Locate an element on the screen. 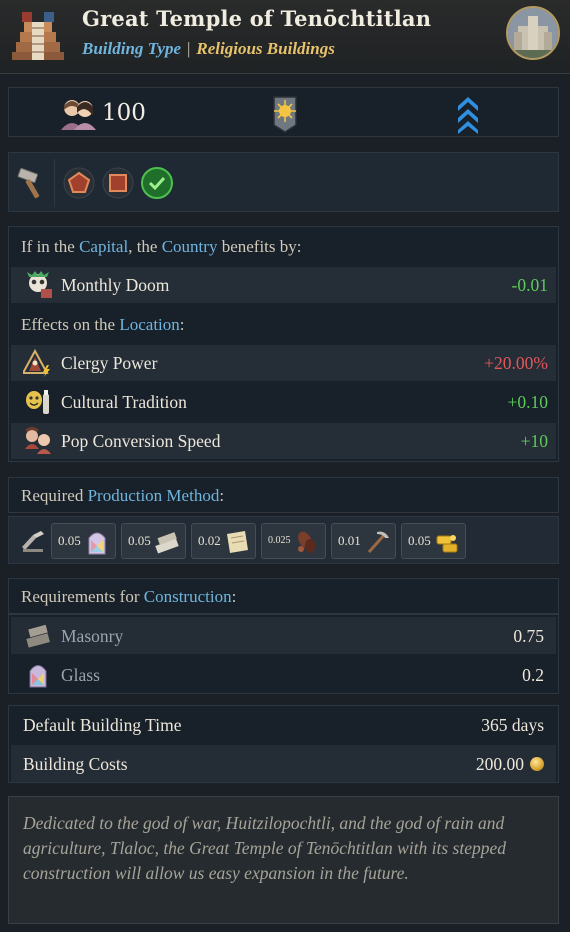  input-amount: 0.01 is located at coordinates (349, 540).